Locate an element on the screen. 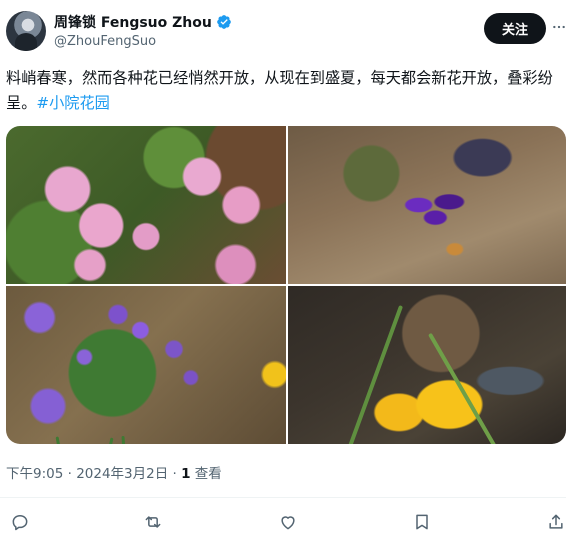 The width and height of the screenshot is (566, 546). avatar is located at coordinates (26, 31).